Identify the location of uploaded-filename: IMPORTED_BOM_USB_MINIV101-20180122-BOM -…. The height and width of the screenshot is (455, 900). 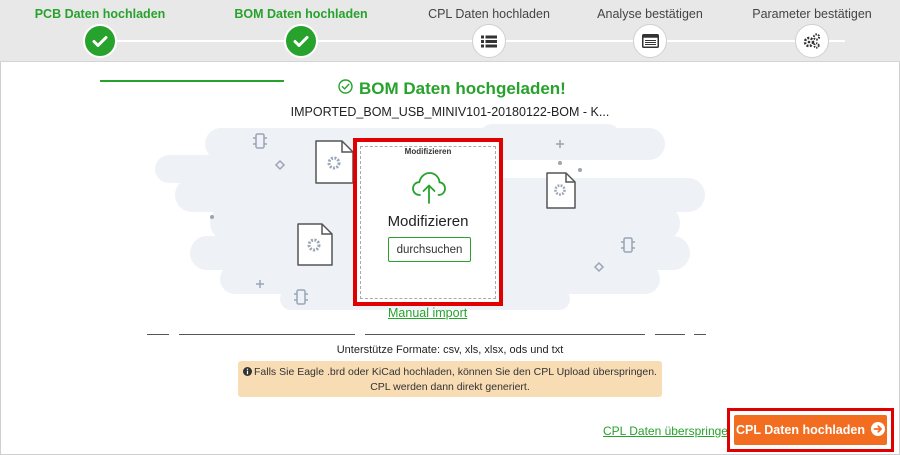
(450, 112).